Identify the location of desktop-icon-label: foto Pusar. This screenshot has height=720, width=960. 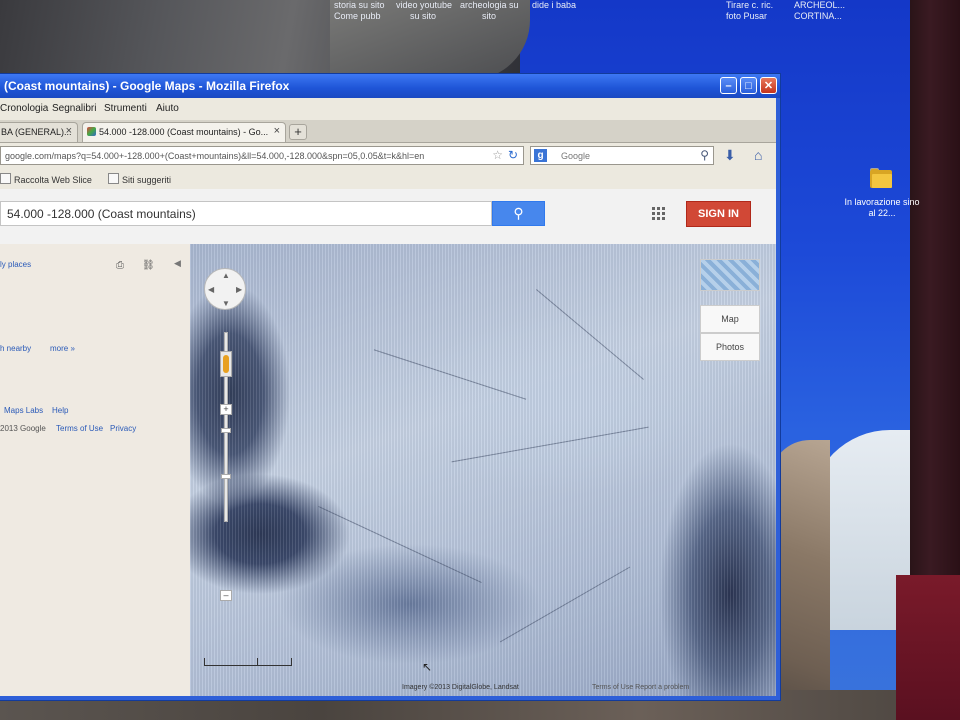
(746, 16).